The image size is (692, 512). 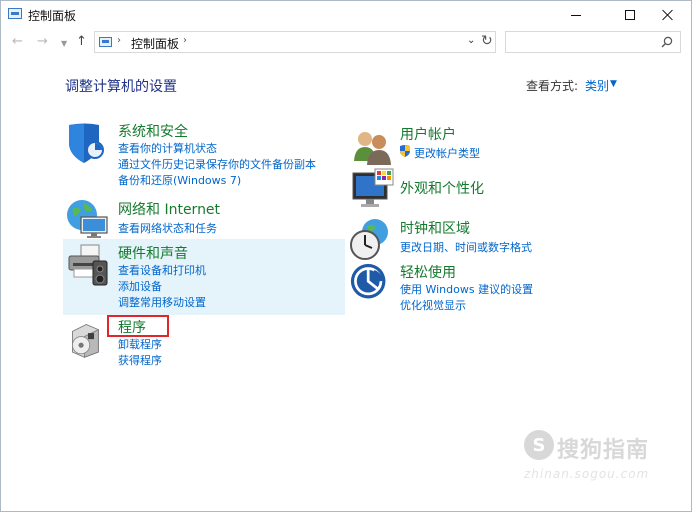 I want to click on programs-disc-box-icon, so click(x=85, y=340).